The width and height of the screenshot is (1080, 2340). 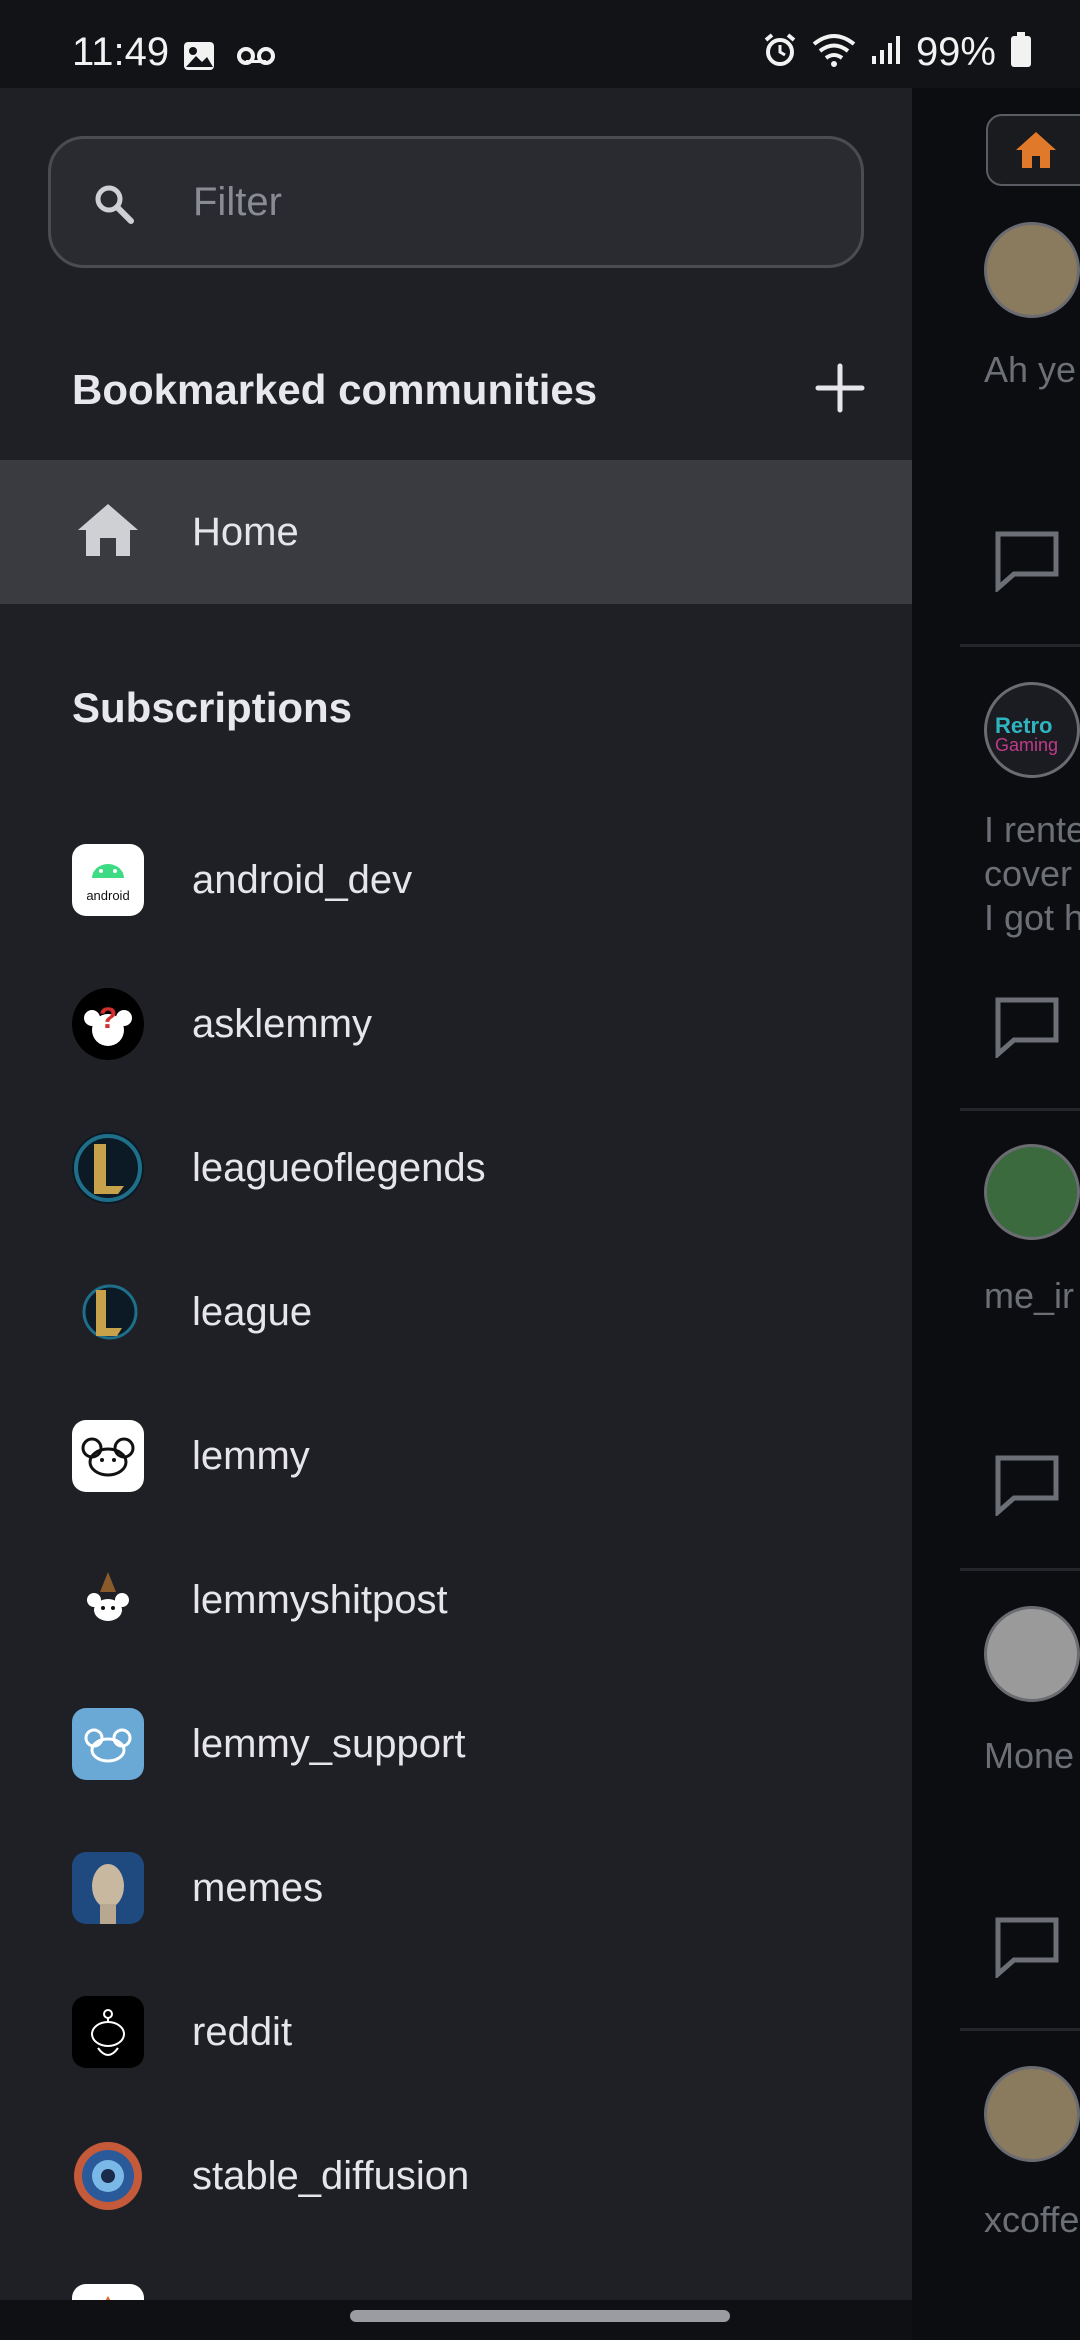 I want to click on subscription-item-lemmyshitpost: lemmyshitpost, so click(x=456, y=1600).